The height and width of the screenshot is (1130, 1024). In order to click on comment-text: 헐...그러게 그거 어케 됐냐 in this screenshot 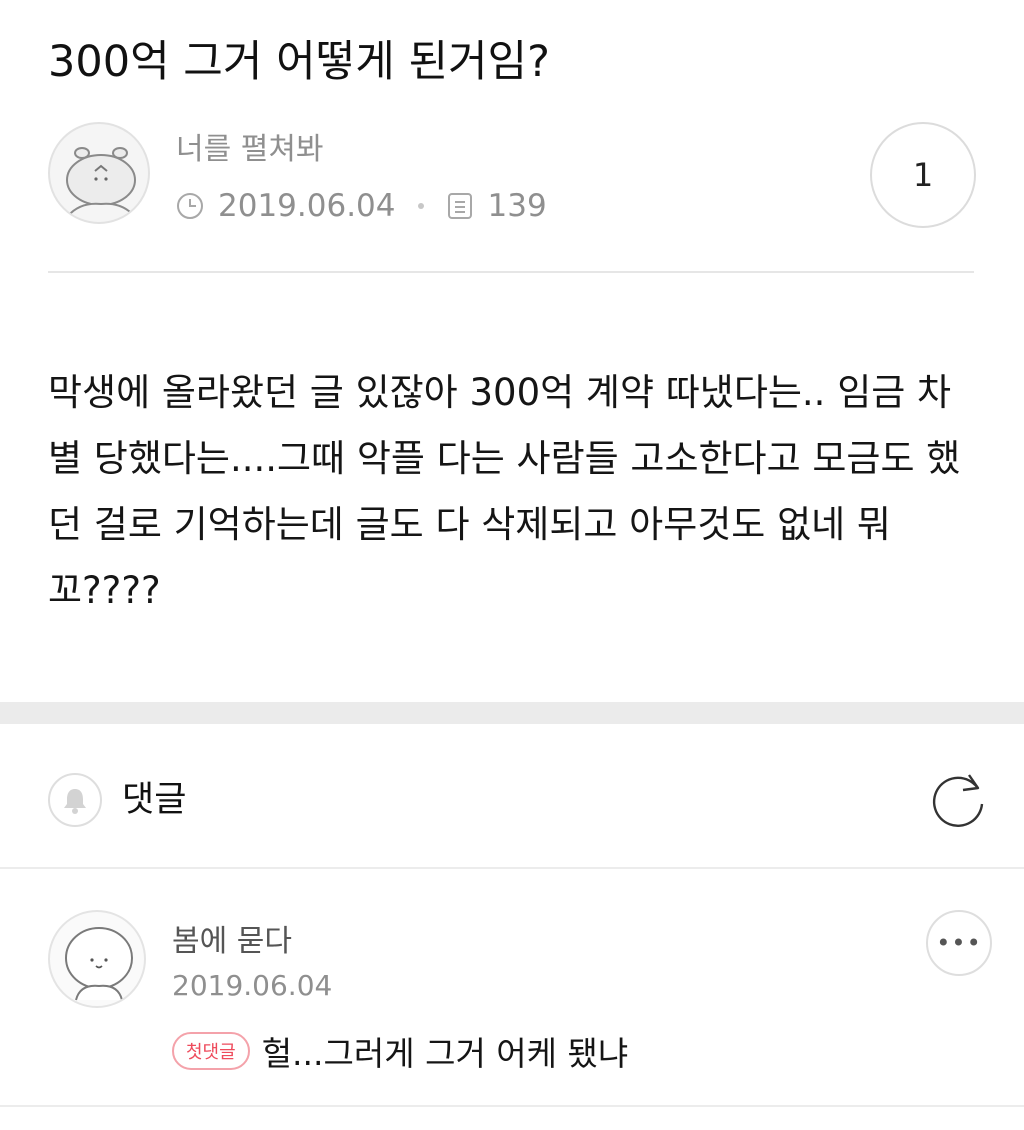, I will do `click(445, 1053)`.